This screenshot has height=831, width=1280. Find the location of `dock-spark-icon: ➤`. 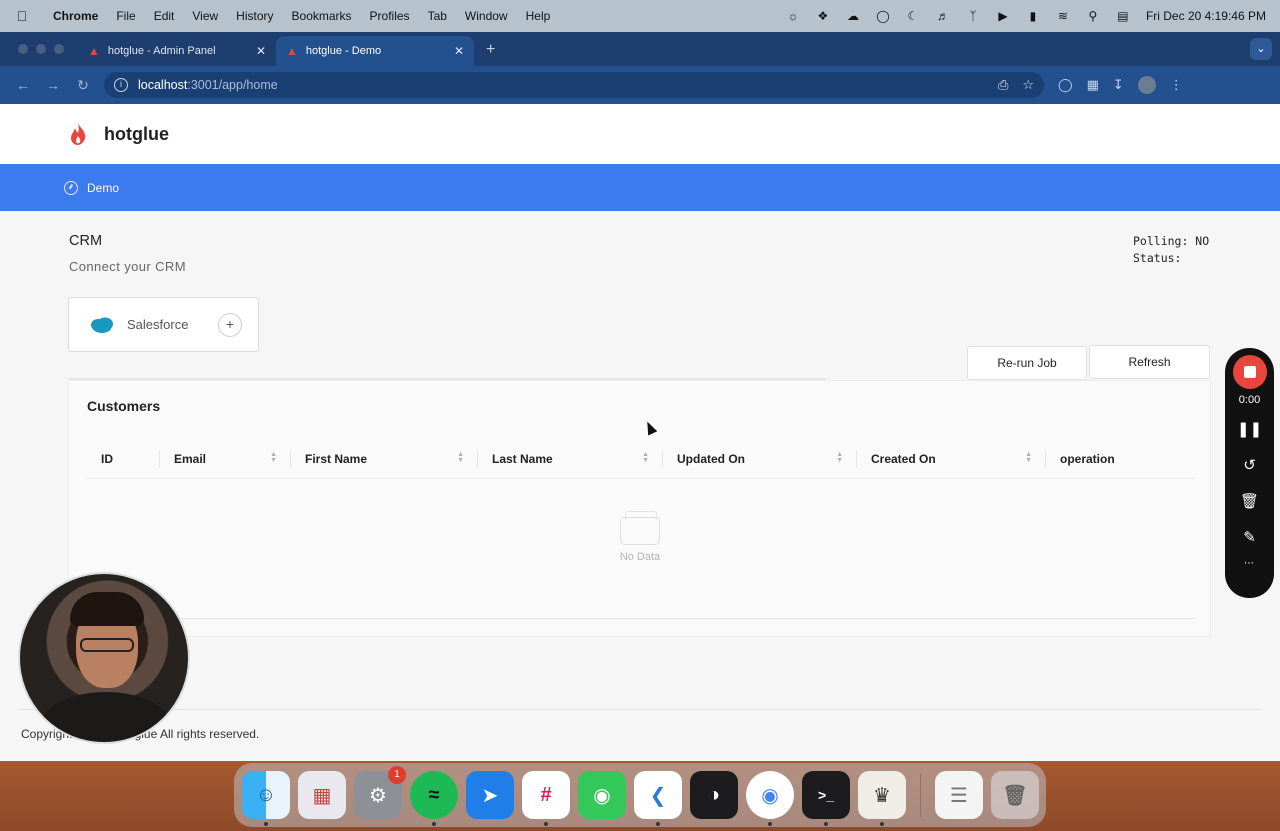

dock-spark-icon: ➤ is located at coordinates (490, 795).